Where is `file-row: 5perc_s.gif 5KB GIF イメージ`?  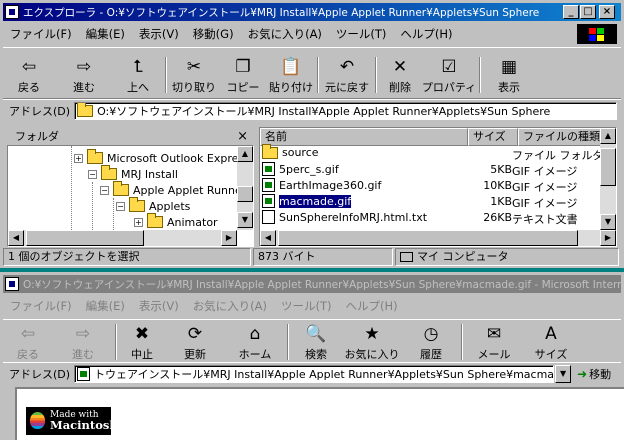
file-row: 5perc_s.gif 5KB GIF イメージ is located at coordinates (430, 170).